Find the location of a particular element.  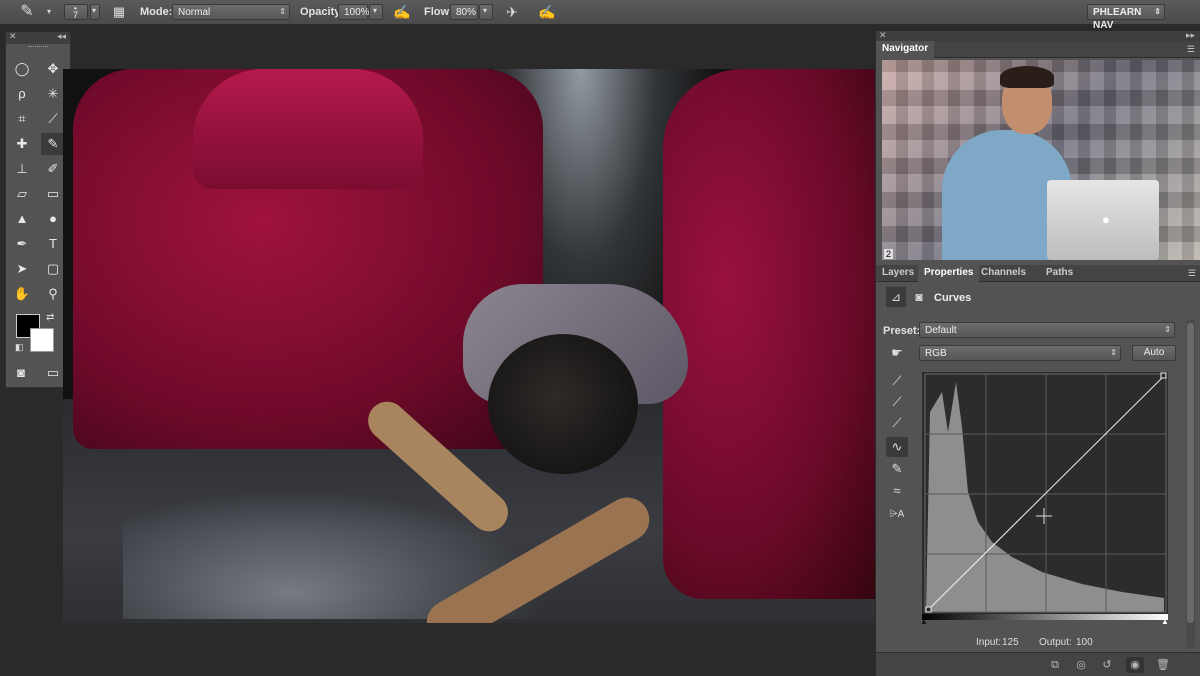

rectangle-tool-icon: ▢ is located at coordinates (53, 269).